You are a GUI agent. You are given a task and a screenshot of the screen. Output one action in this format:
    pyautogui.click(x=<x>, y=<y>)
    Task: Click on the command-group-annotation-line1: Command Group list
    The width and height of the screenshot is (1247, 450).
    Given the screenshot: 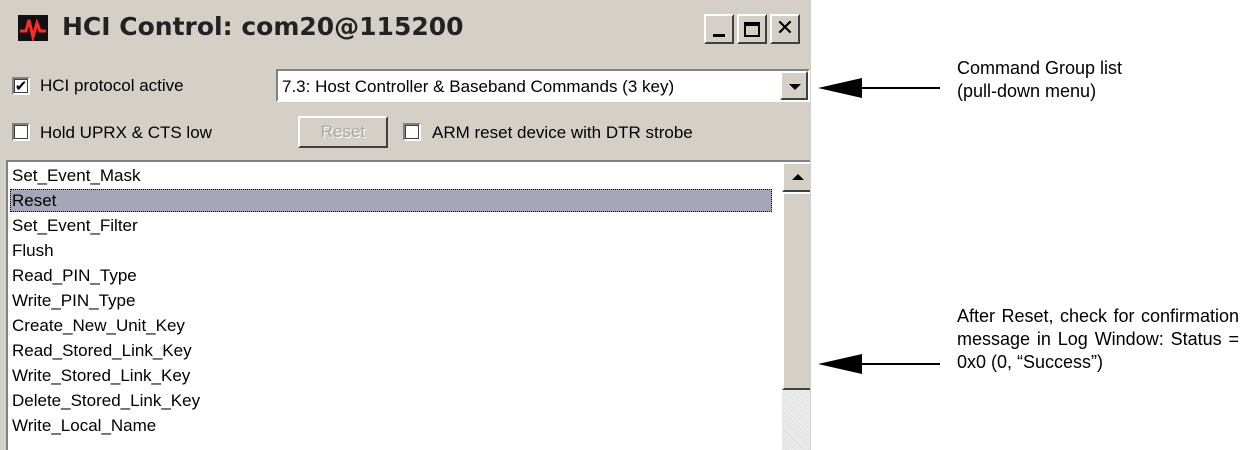 What is the action you would take?
    pyautogui.click(x=1040, y=68)
    